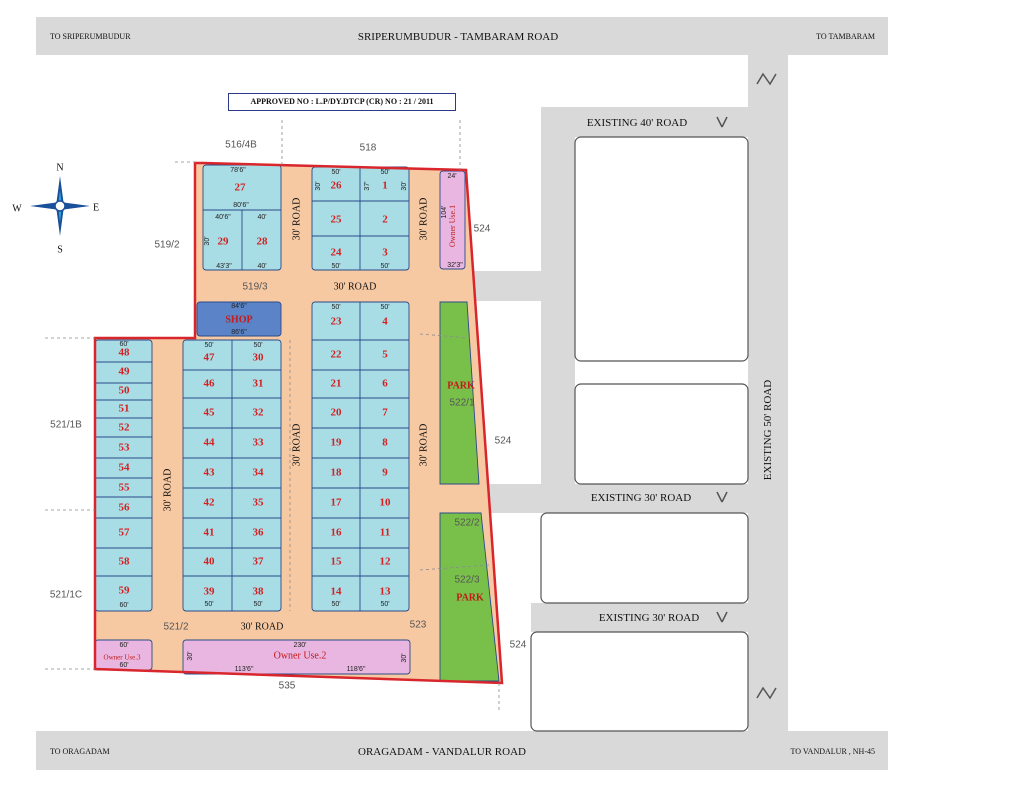  Describe the element at coordinates (385, 473) in the screenshot. I see `plot-number: 9` at that location.